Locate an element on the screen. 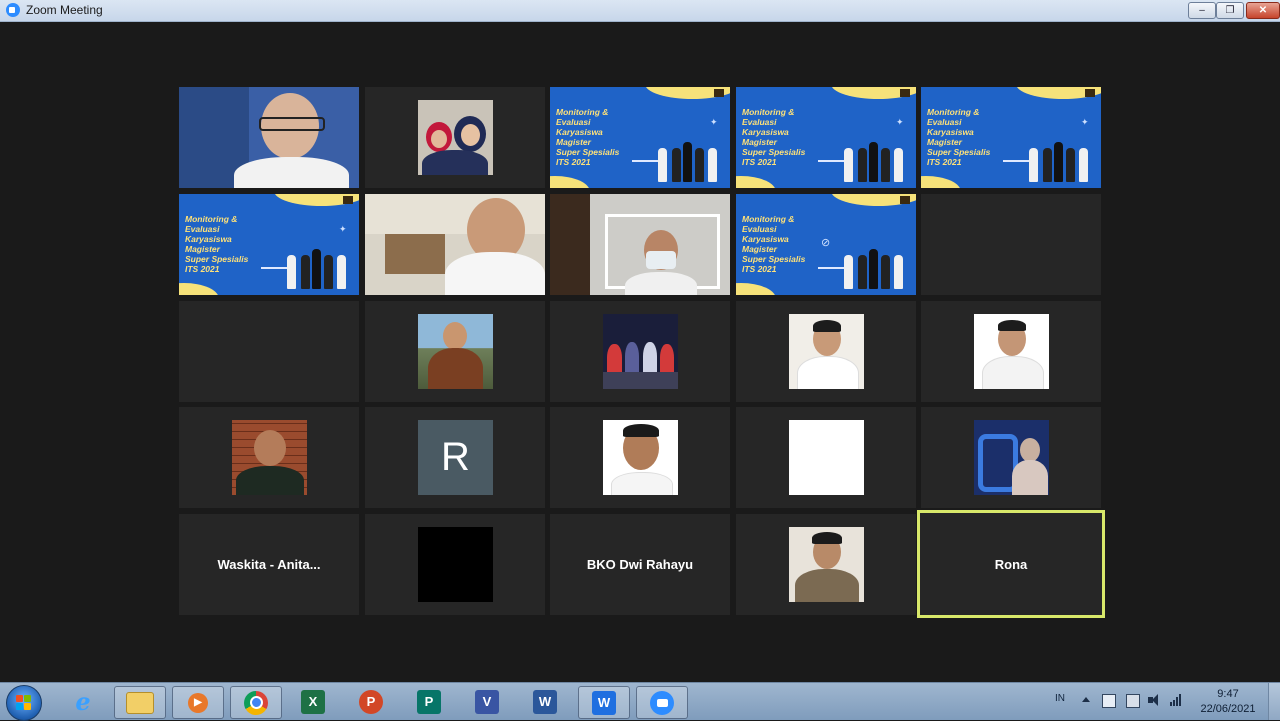 The height and width of the screenshot is (721, 1280). network-icon is located at coordinates (1133, 701).